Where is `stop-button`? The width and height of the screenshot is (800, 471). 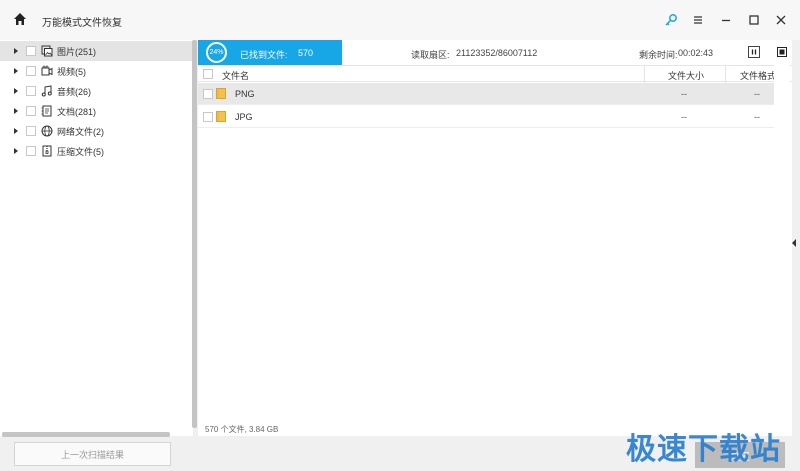
stop-button is located at coordinates (782, 52).